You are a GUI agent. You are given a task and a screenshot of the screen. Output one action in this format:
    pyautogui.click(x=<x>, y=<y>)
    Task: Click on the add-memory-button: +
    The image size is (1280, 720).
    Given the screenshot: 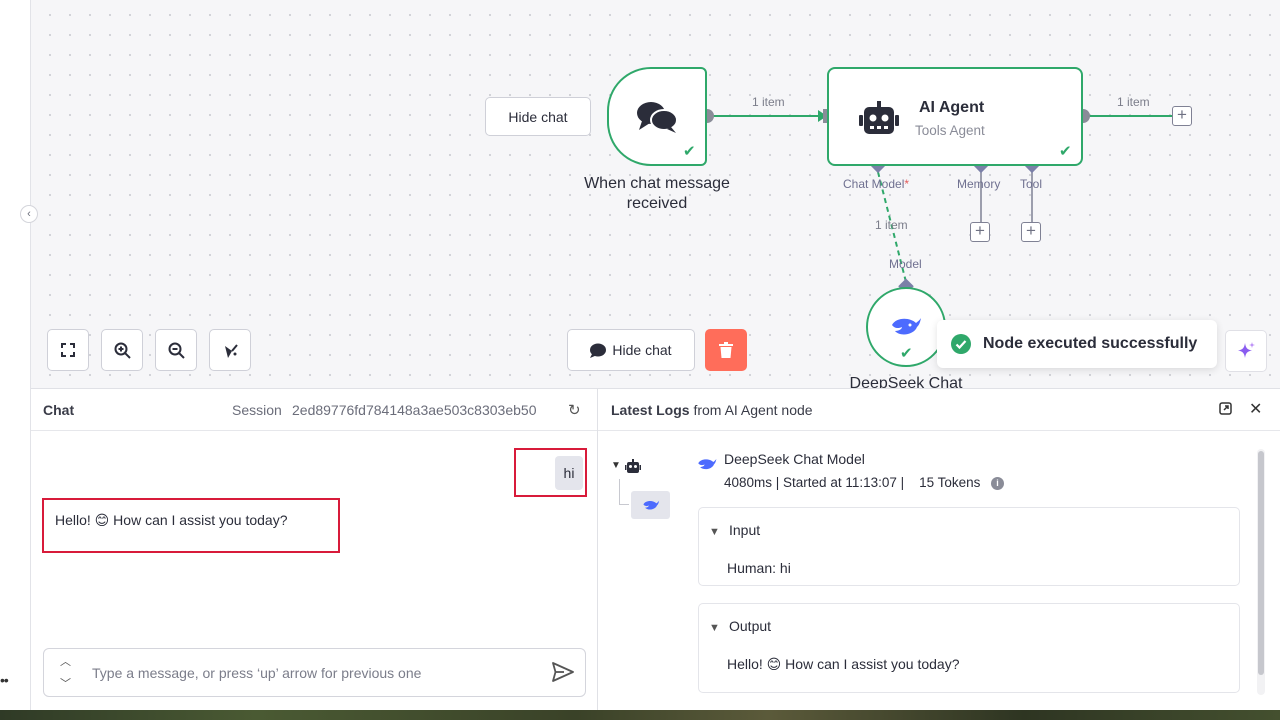 What is the action you would take?
    pyautogui.click(x=980, y=232)
    